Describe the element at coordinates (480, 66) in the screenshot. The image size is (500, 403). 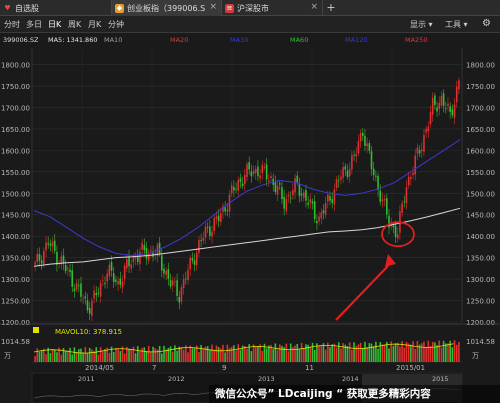
I see `y-tick-right: 1800.00` at that location.